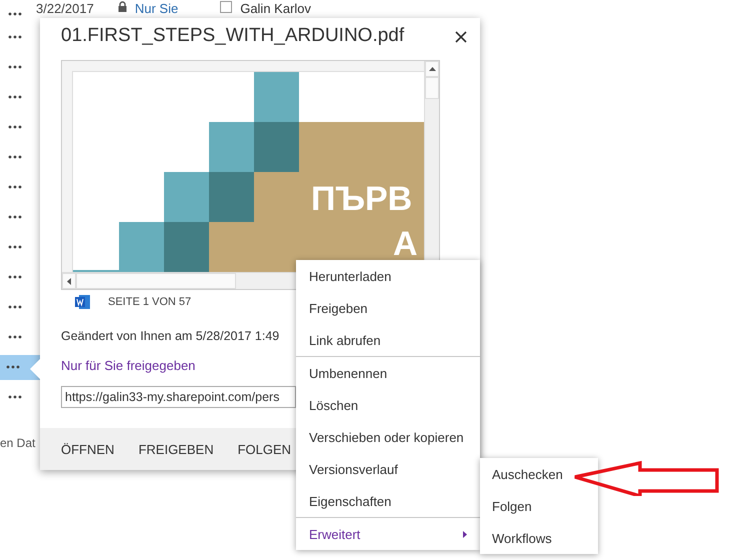  Describe the element at coordinates (539, 538) in the screenshot. I see `menu-item: Workflows` at that location.